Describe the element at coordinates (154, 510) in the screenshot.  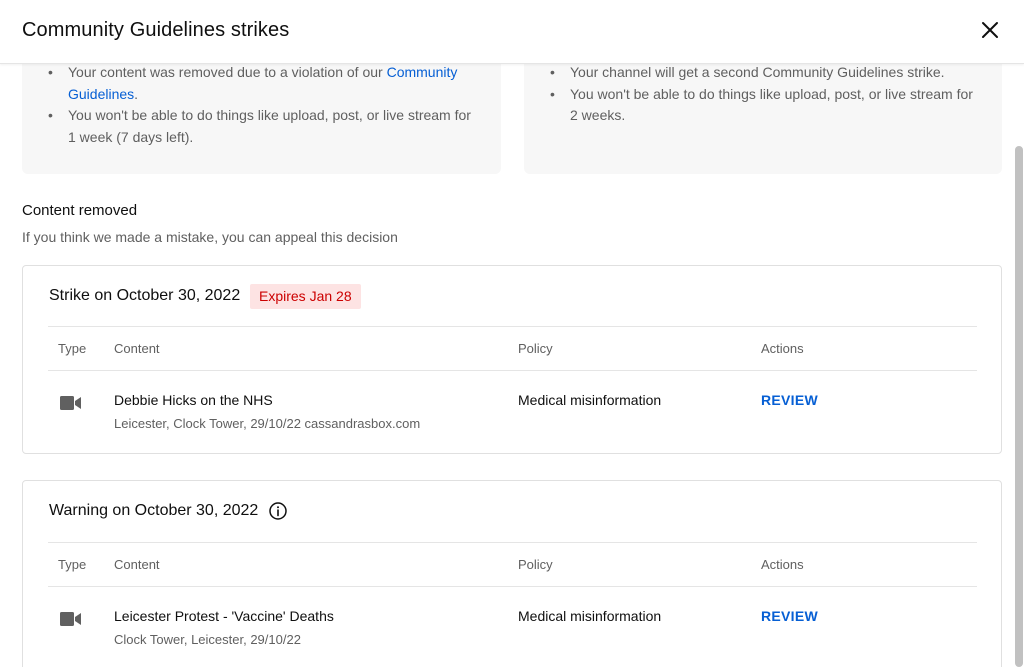
I see `warning-card-title: Warning on October 30, 2022` at that location.